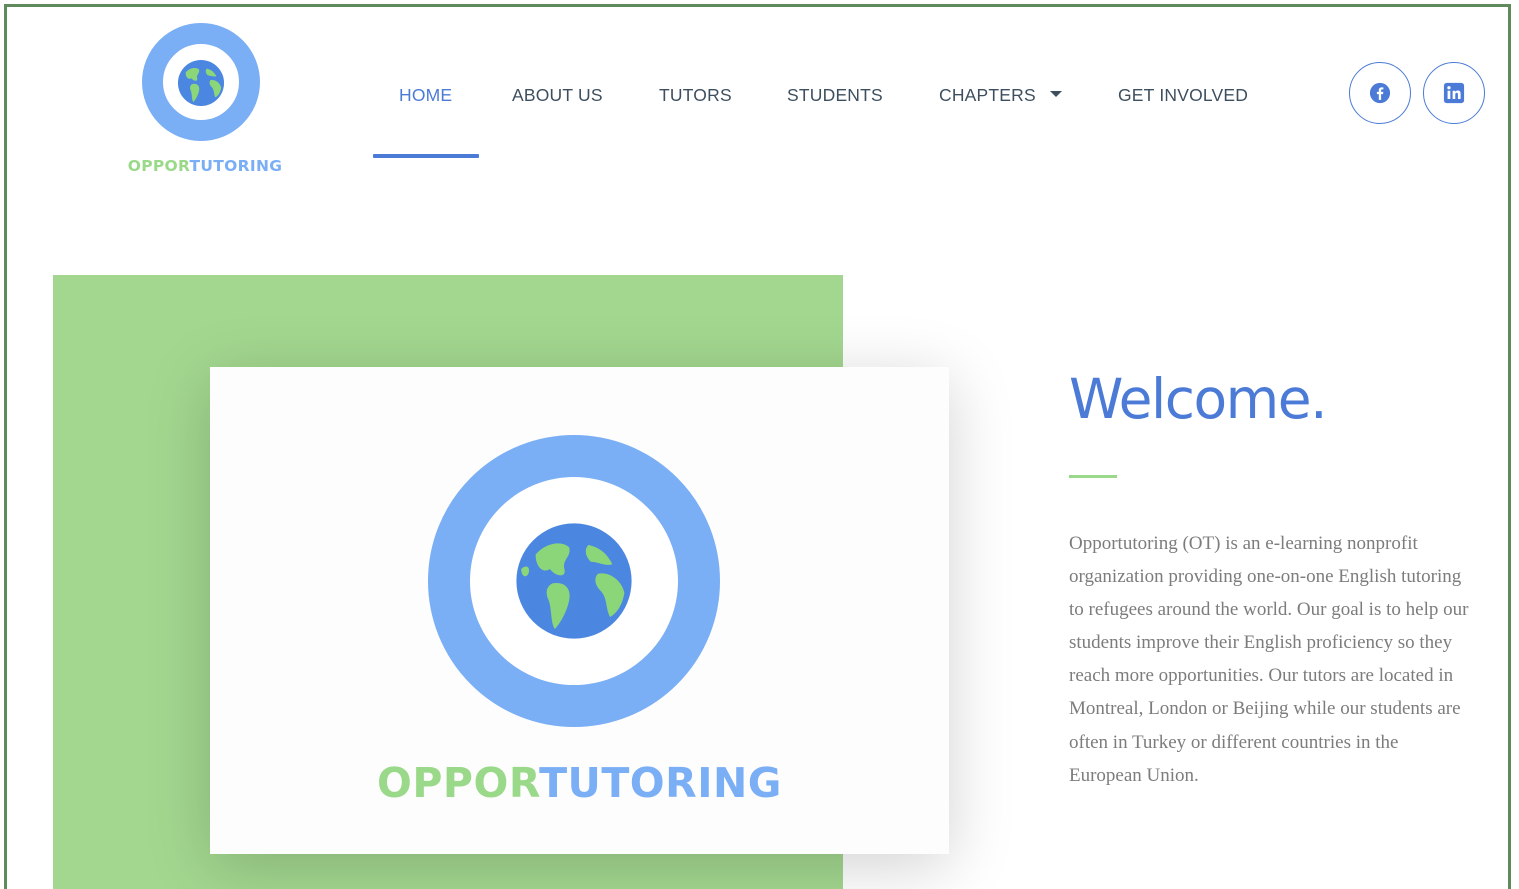  I want to click on logo-word-part1: OPPOR, so click(158, 166).